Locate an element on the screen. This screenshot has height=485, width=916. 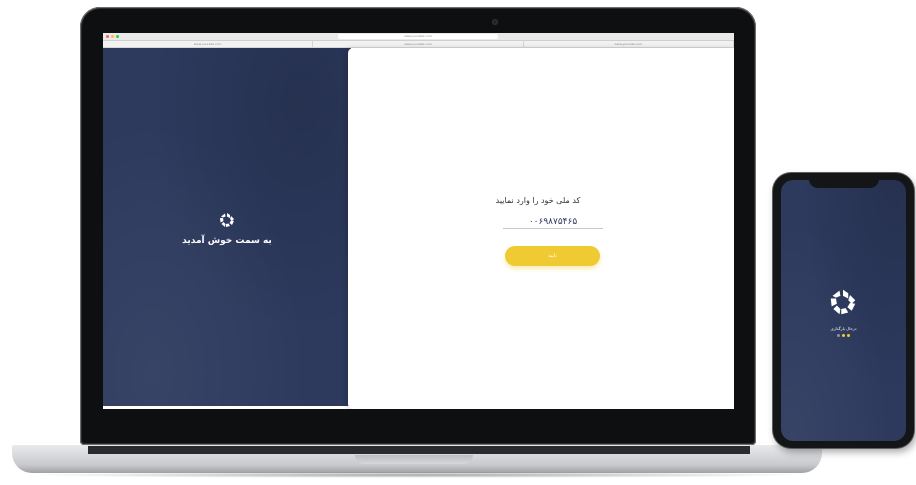
panel-divider is located at coordinates (227, 407).